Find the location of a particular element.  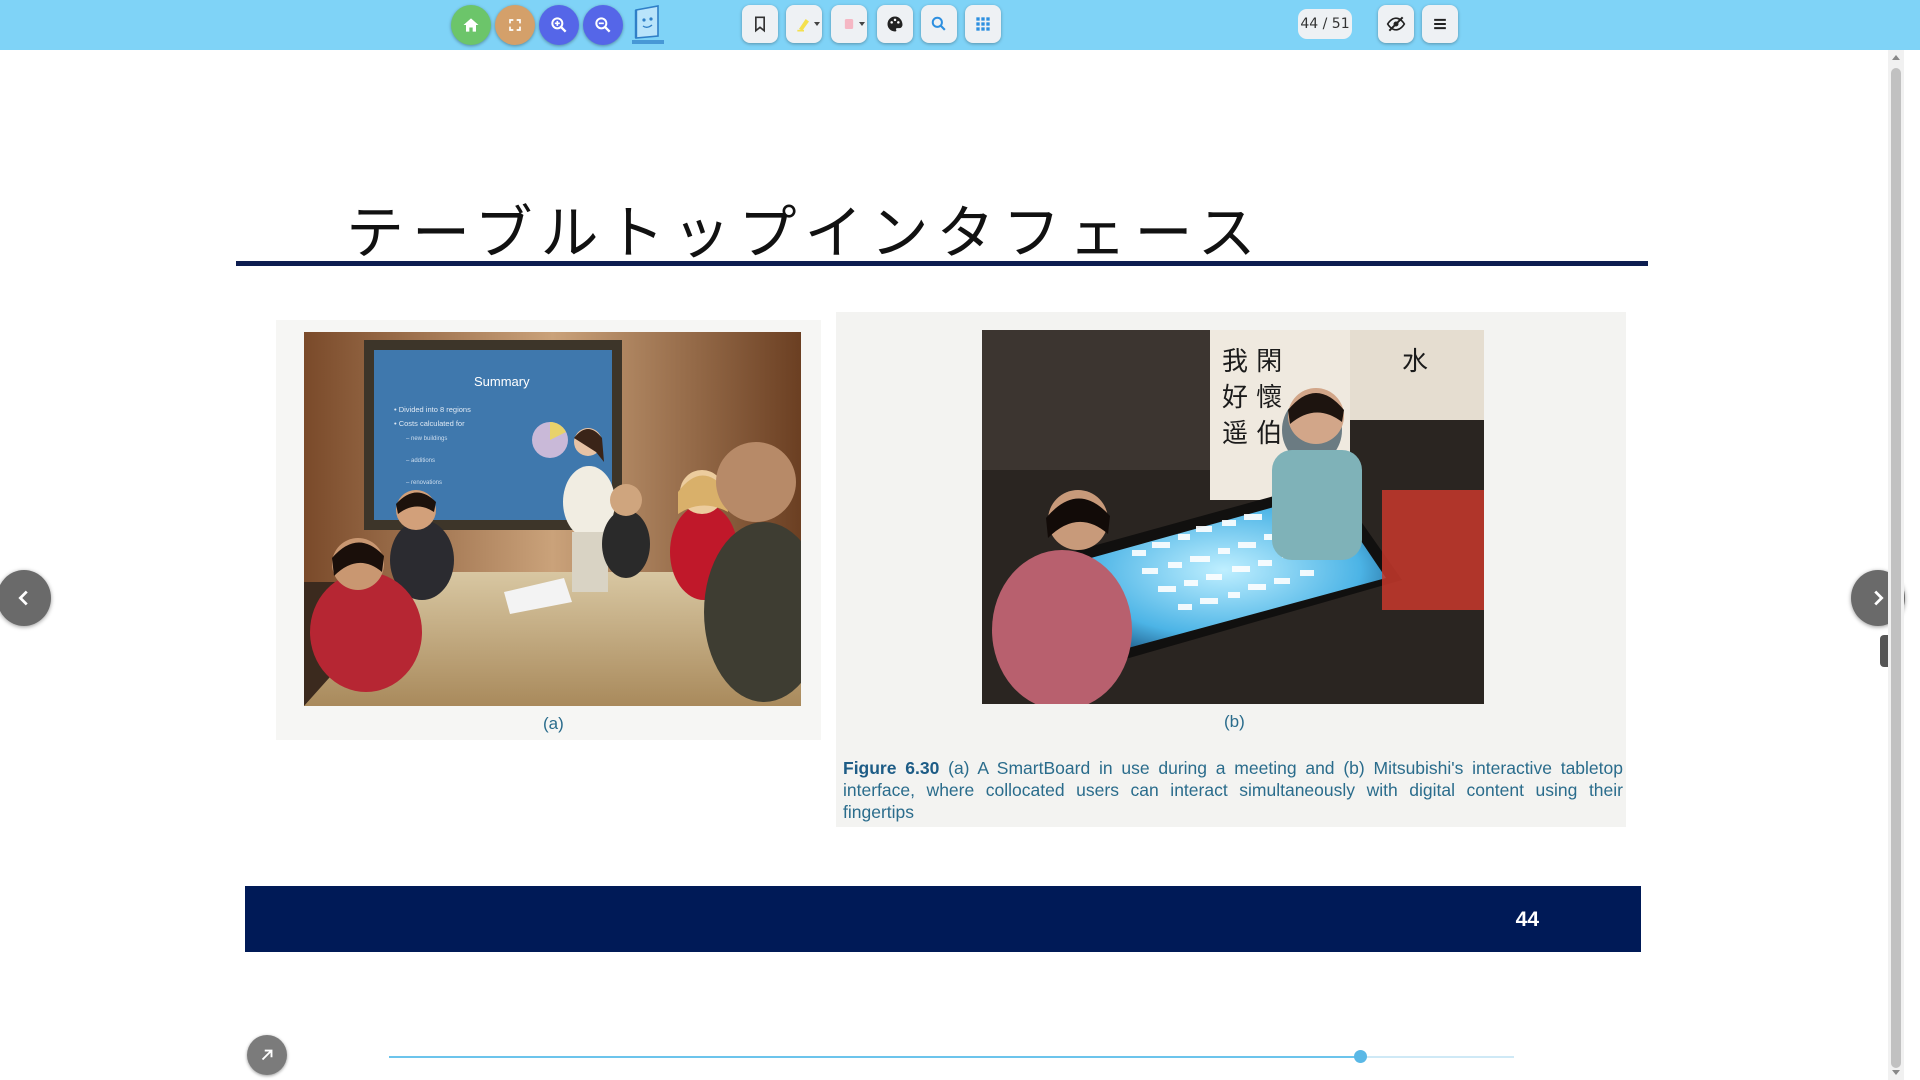

previous-page-button is located at coordinates (25, 598).